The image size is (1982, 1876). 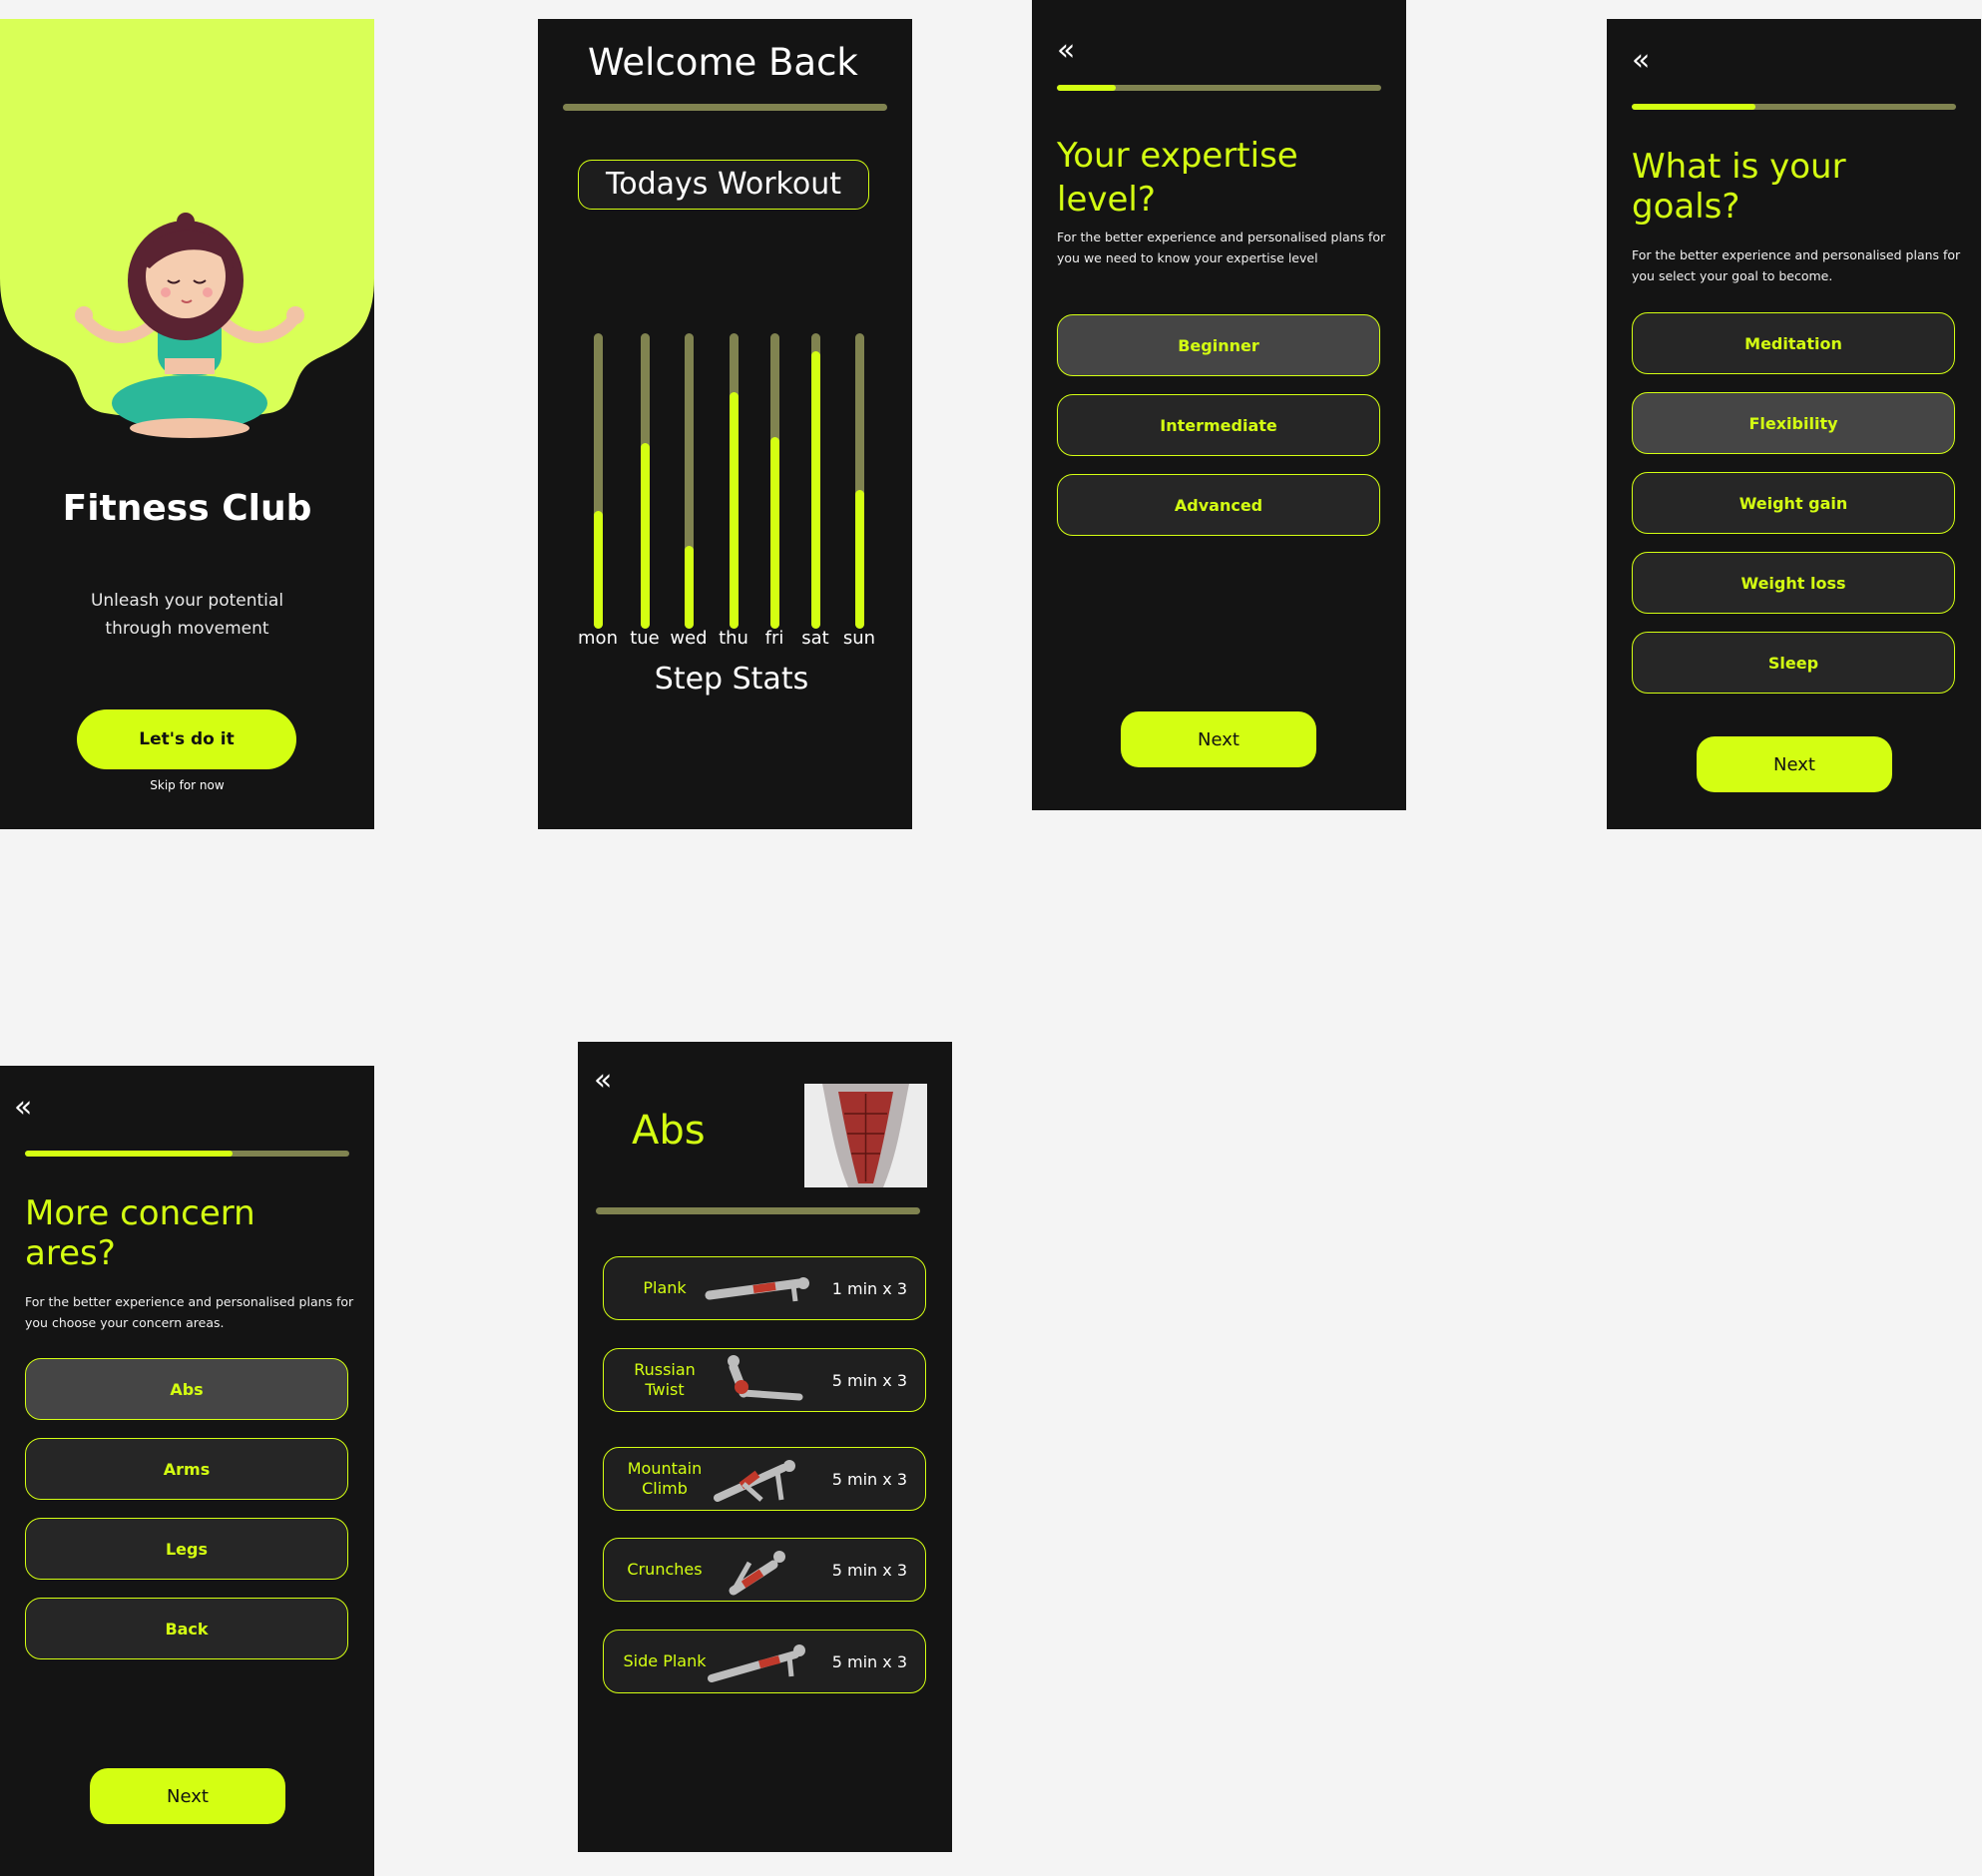 What do you see at coordinates (669, 1131) in the screenshot?
I see `page-title: Abs` at bounding box center [669, 1131].